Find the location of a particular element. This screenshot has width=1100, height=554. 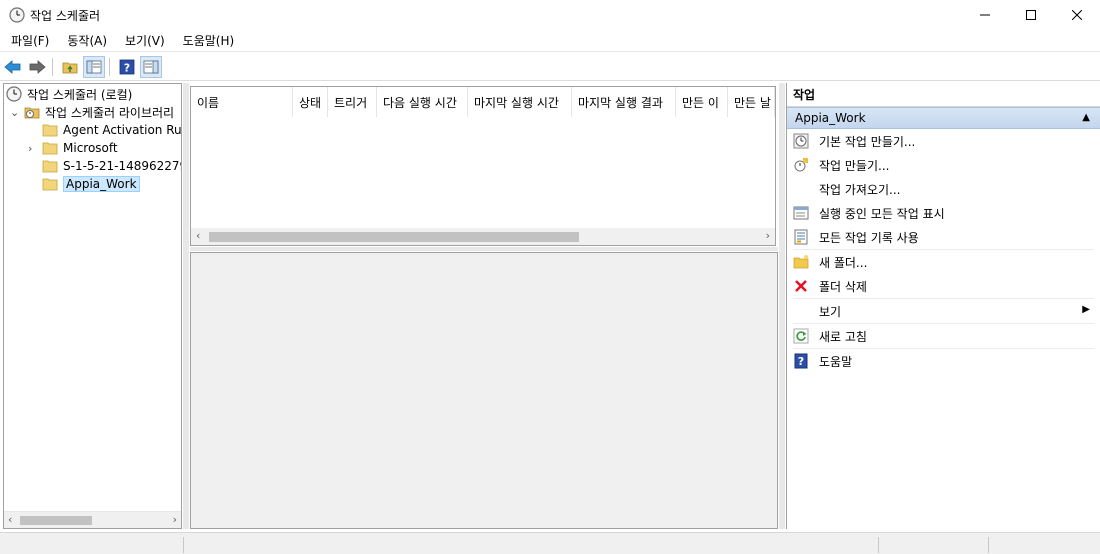

action-label: 폴더 삭제 is located at coordinates (843, 286).